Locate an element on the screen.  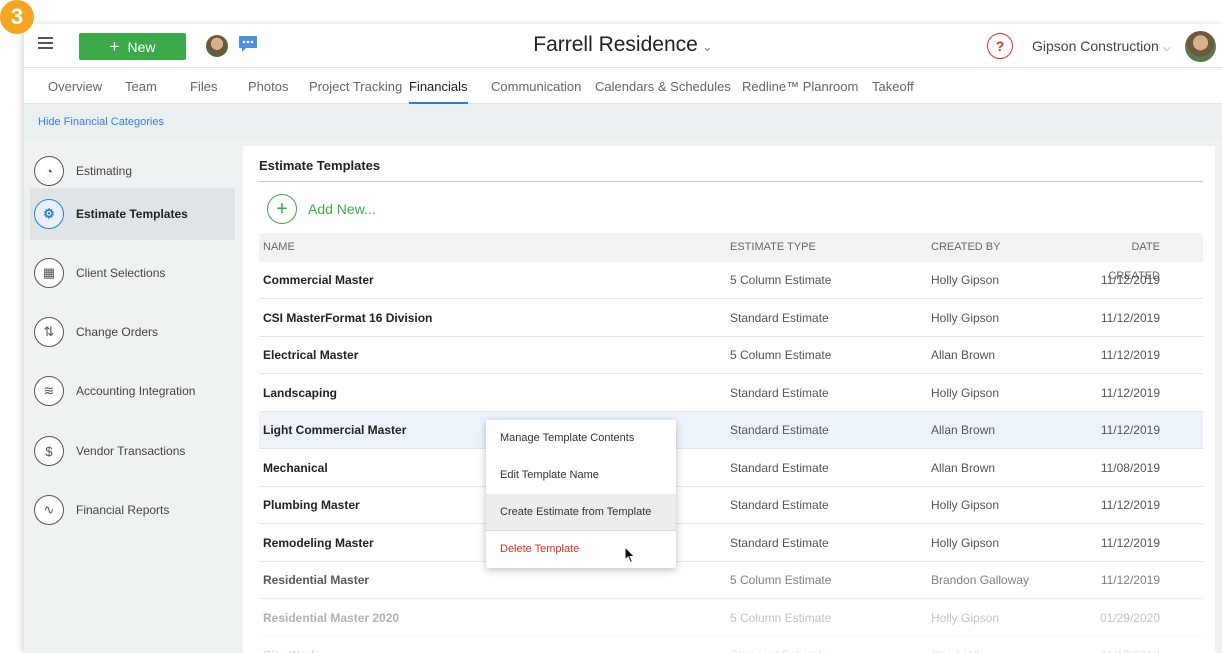
template-name: Landscaping is located at coordinates (300, 393).